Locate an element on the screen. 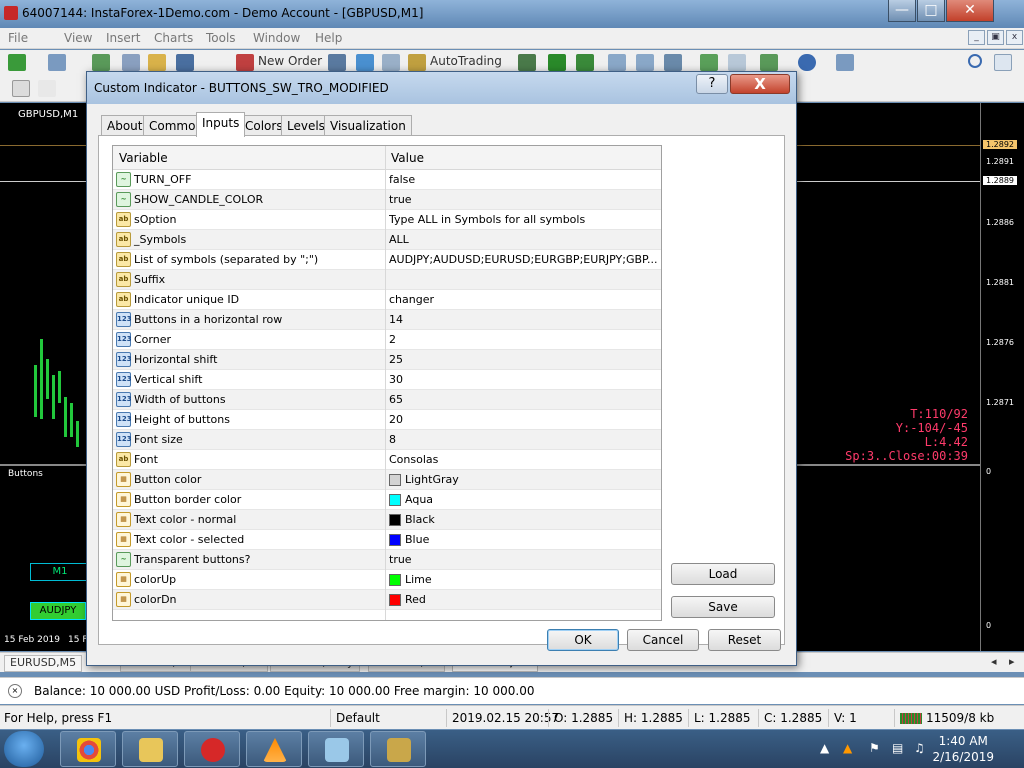 Image resolution: width=1024 pixels, height=768 pixels. line-chart-icon is located at coordinates (585, 62).